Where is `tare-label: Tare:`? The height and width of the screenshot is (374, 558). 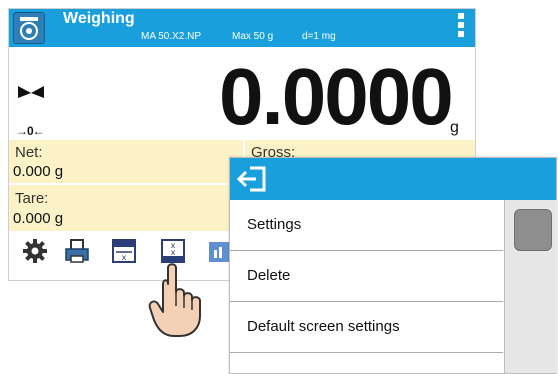
tare-label: Tare: is located at coordinates (32, 198).